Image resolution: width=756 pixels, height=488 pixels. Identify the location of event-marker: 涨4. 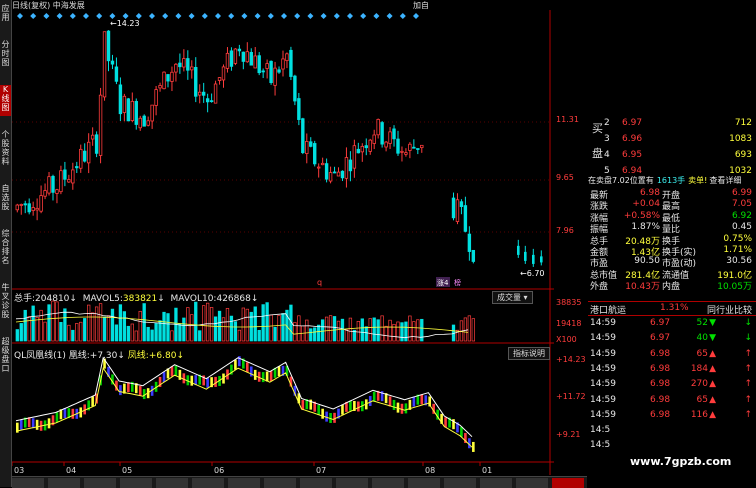
(443, 282).